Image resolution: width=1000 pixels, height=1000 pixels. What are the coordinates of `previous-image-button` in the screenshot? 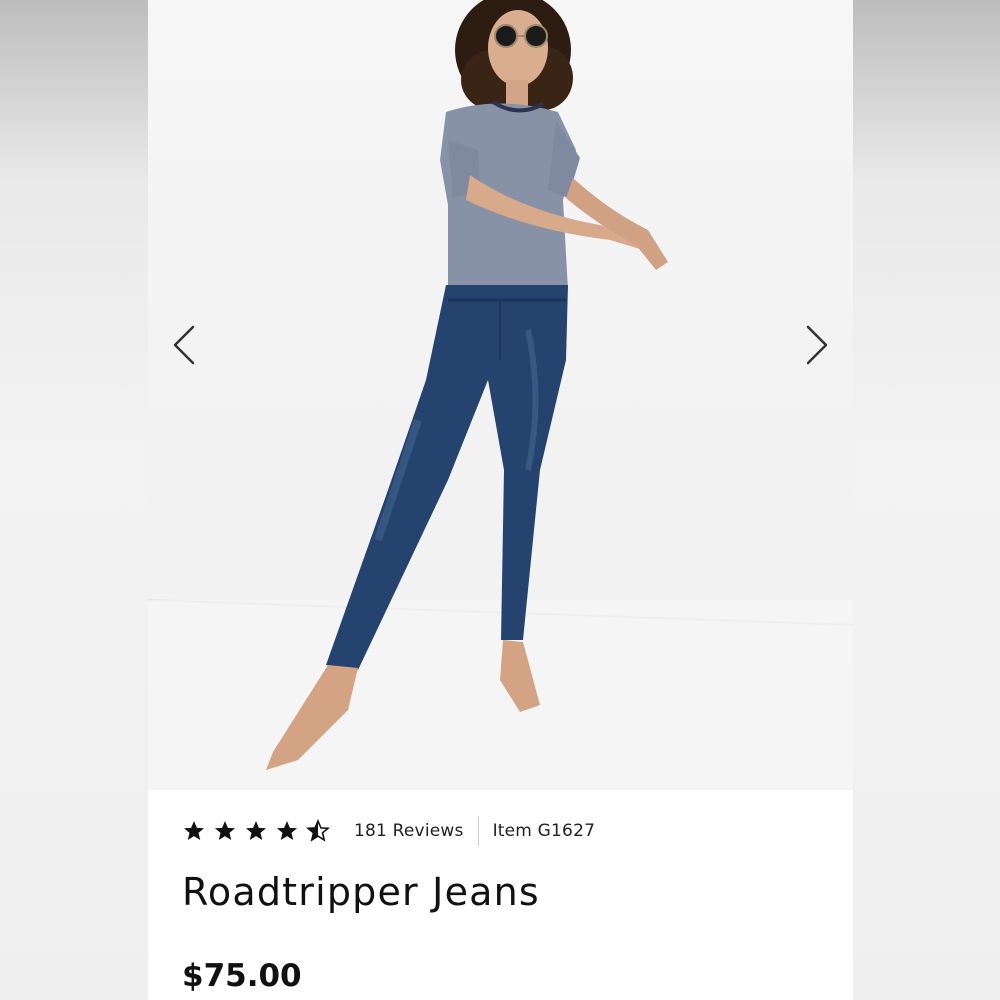 It's located at (183, 345).